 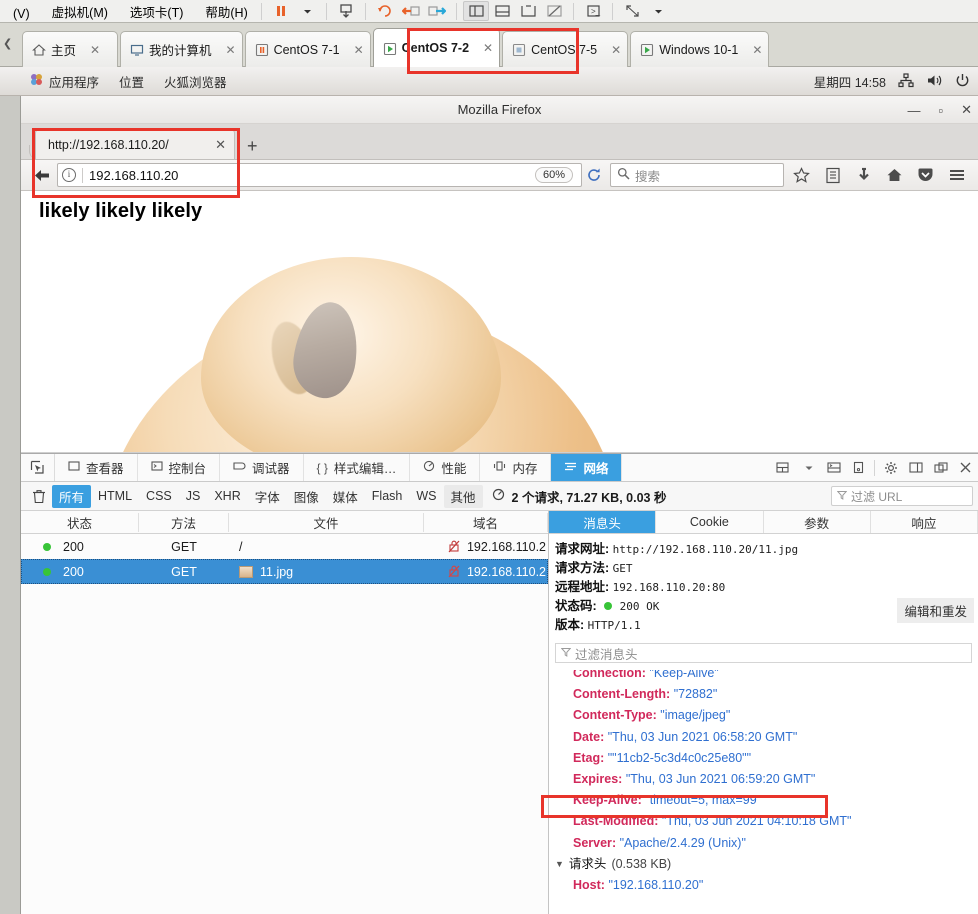 I want to click on firefox-tab-close-icon: ✕, so click(x=220, y=145).